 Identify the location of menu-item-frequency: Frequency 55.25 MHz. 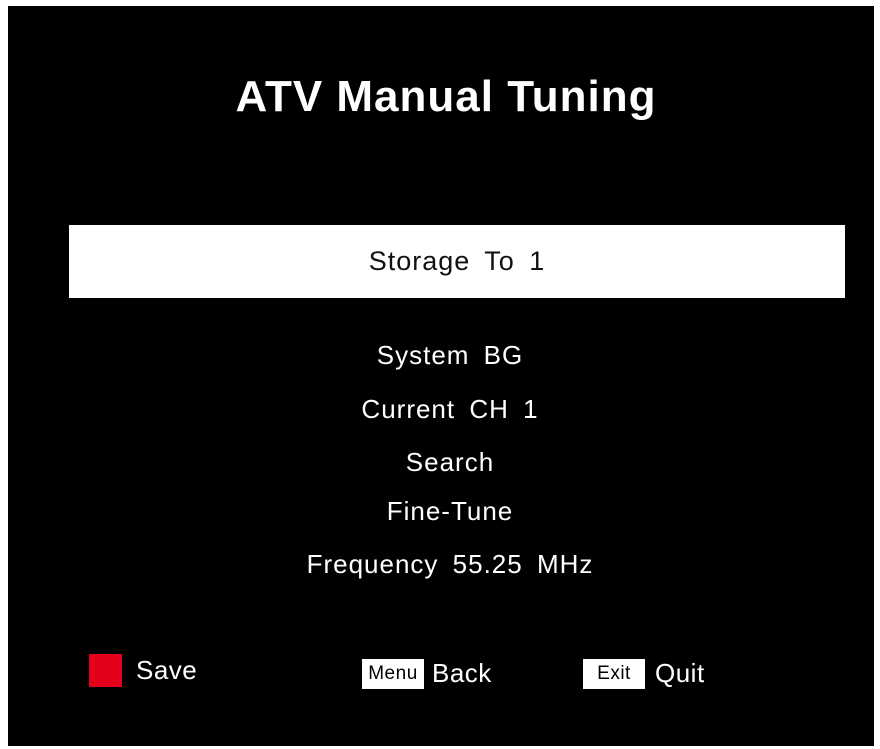
(444, 564).